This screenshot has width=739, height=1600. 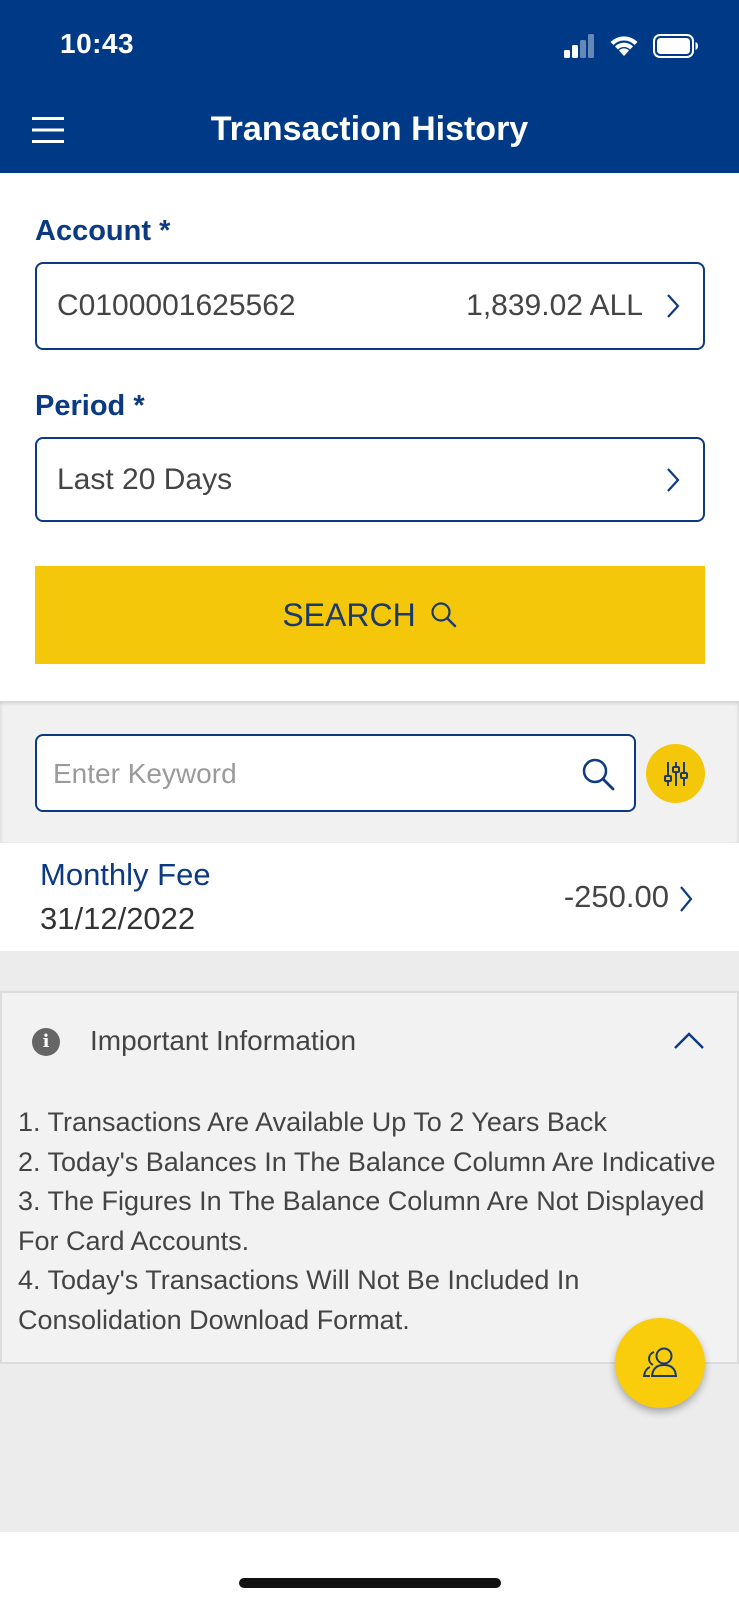 I want to click on home-indicator, so click(x=370, y=1583).